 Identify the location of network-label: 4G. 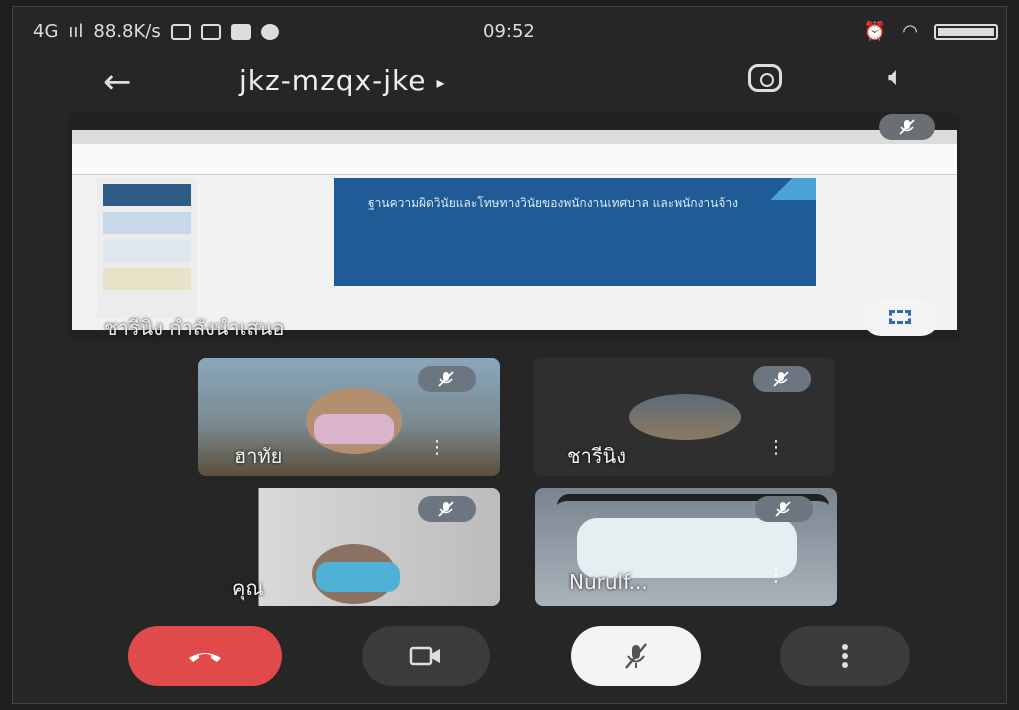
(46, 31).